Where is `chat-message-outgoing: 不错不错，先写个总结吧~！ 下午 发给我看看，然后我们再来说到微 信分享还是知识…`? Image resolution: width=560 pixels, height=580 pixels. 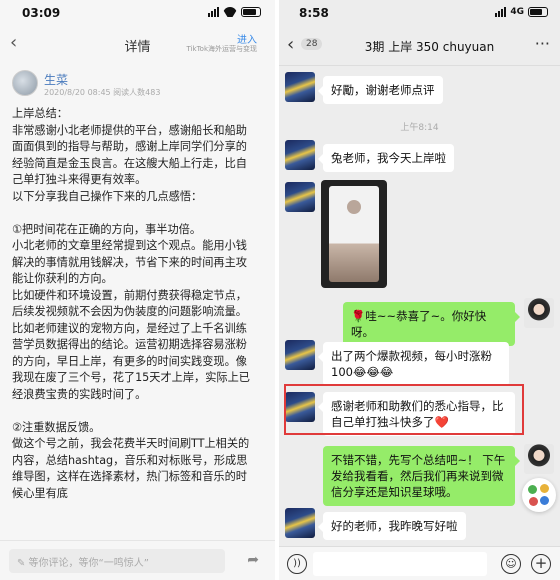
chat-message-outgoing: 不错不错，先写个总结吧~！ 下午 发给我看看，然后我们再来说到微 信分享还是知识… is located at coordinates (421, 476).